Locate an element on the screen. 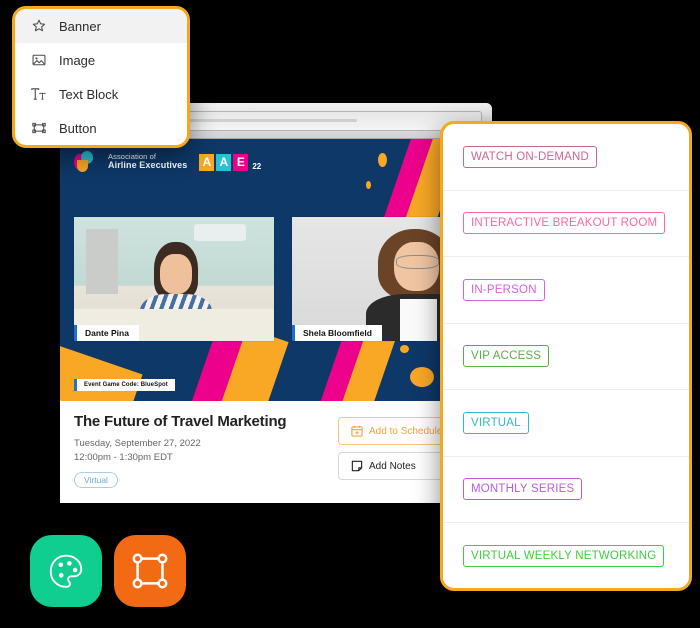 The height and width of the screenshot is (628, 700). tag-row: VIP ACCESS is located at coordinates (566, 357).